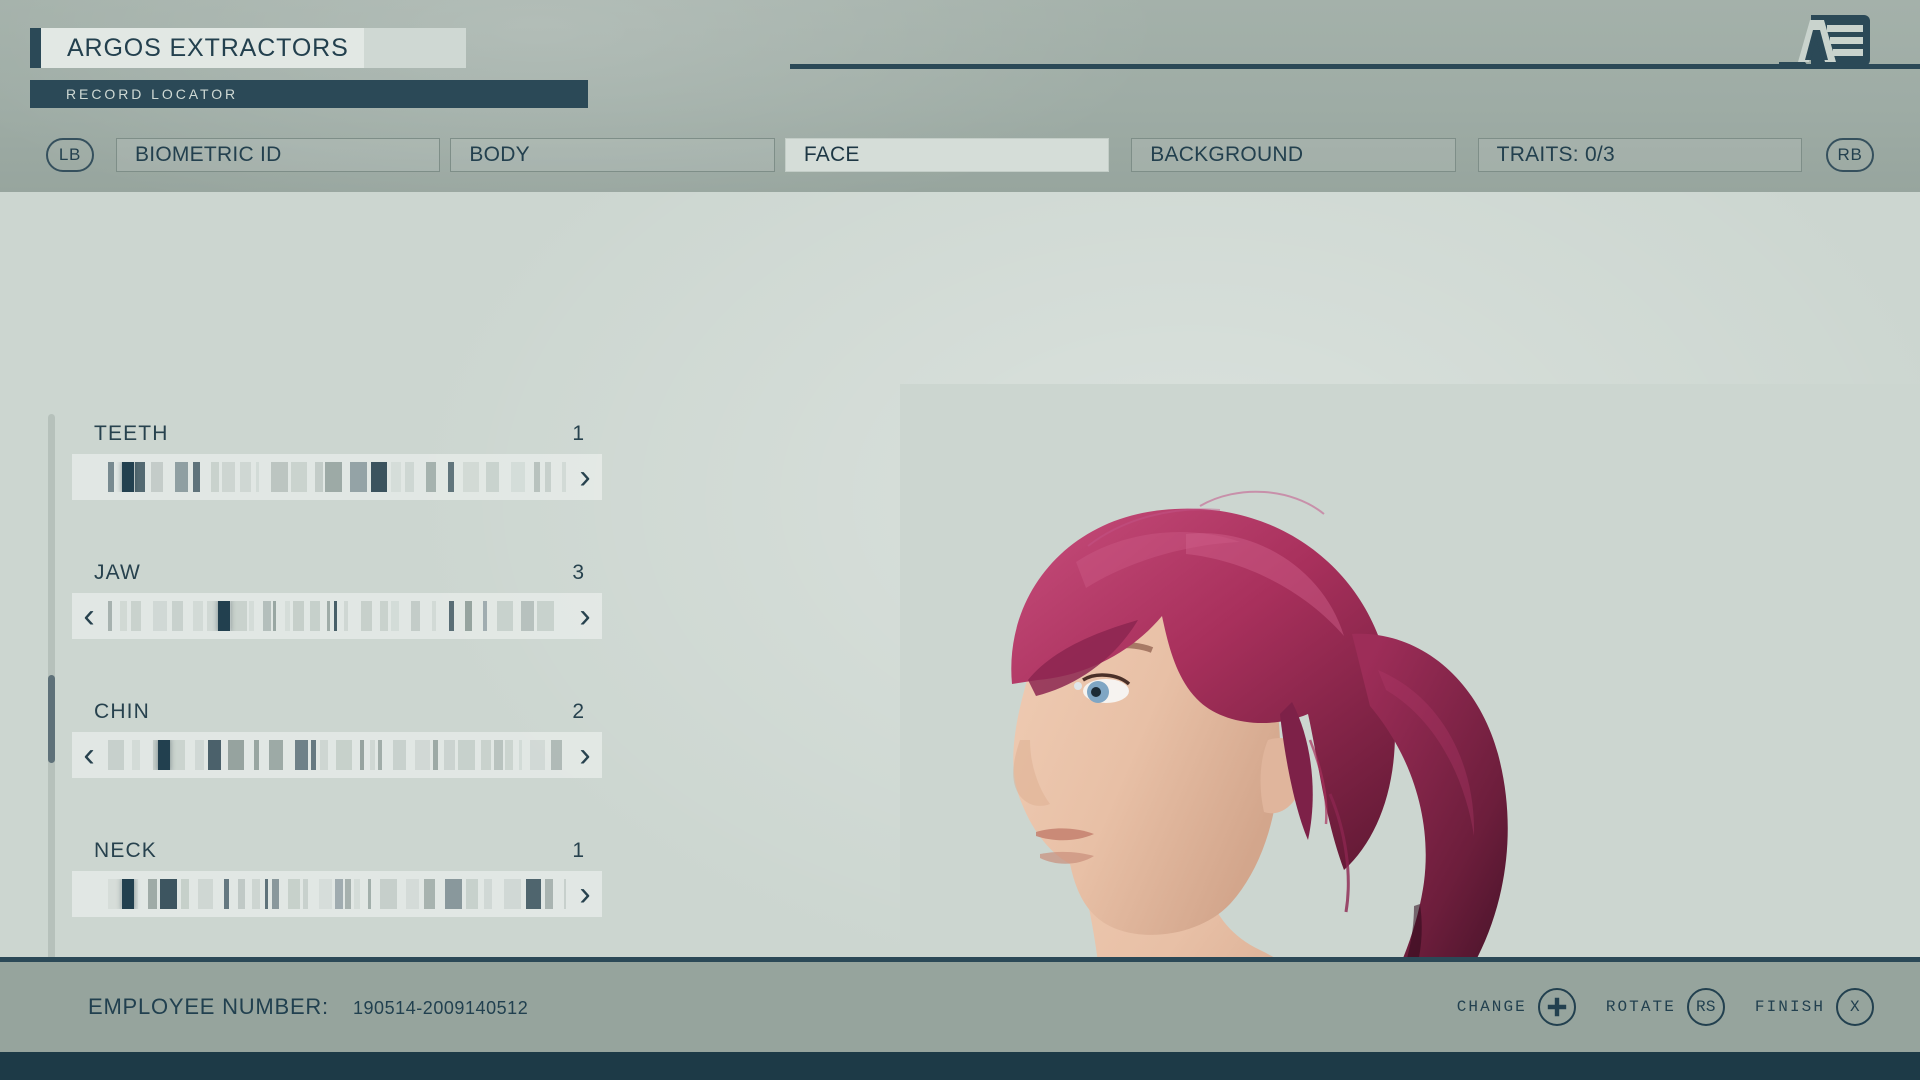 The height and width of the screenshot is (1080, 1920). Describe the element at coordinates (127, 894) in the screenshot. I see `slider-thumb-neck` at that location.